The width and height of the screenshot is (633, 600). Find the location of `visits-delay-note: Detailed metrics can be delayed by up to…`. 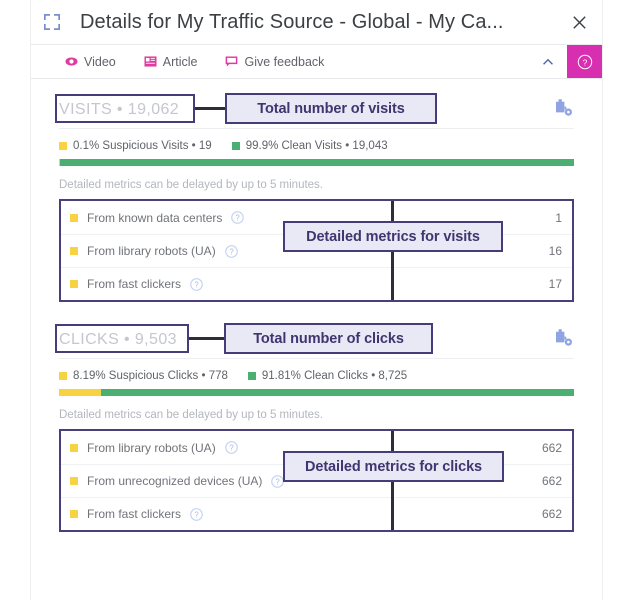

visits-delay-note: Detailed metrics can be delayed by up to… is located at coordinates (191, 185).